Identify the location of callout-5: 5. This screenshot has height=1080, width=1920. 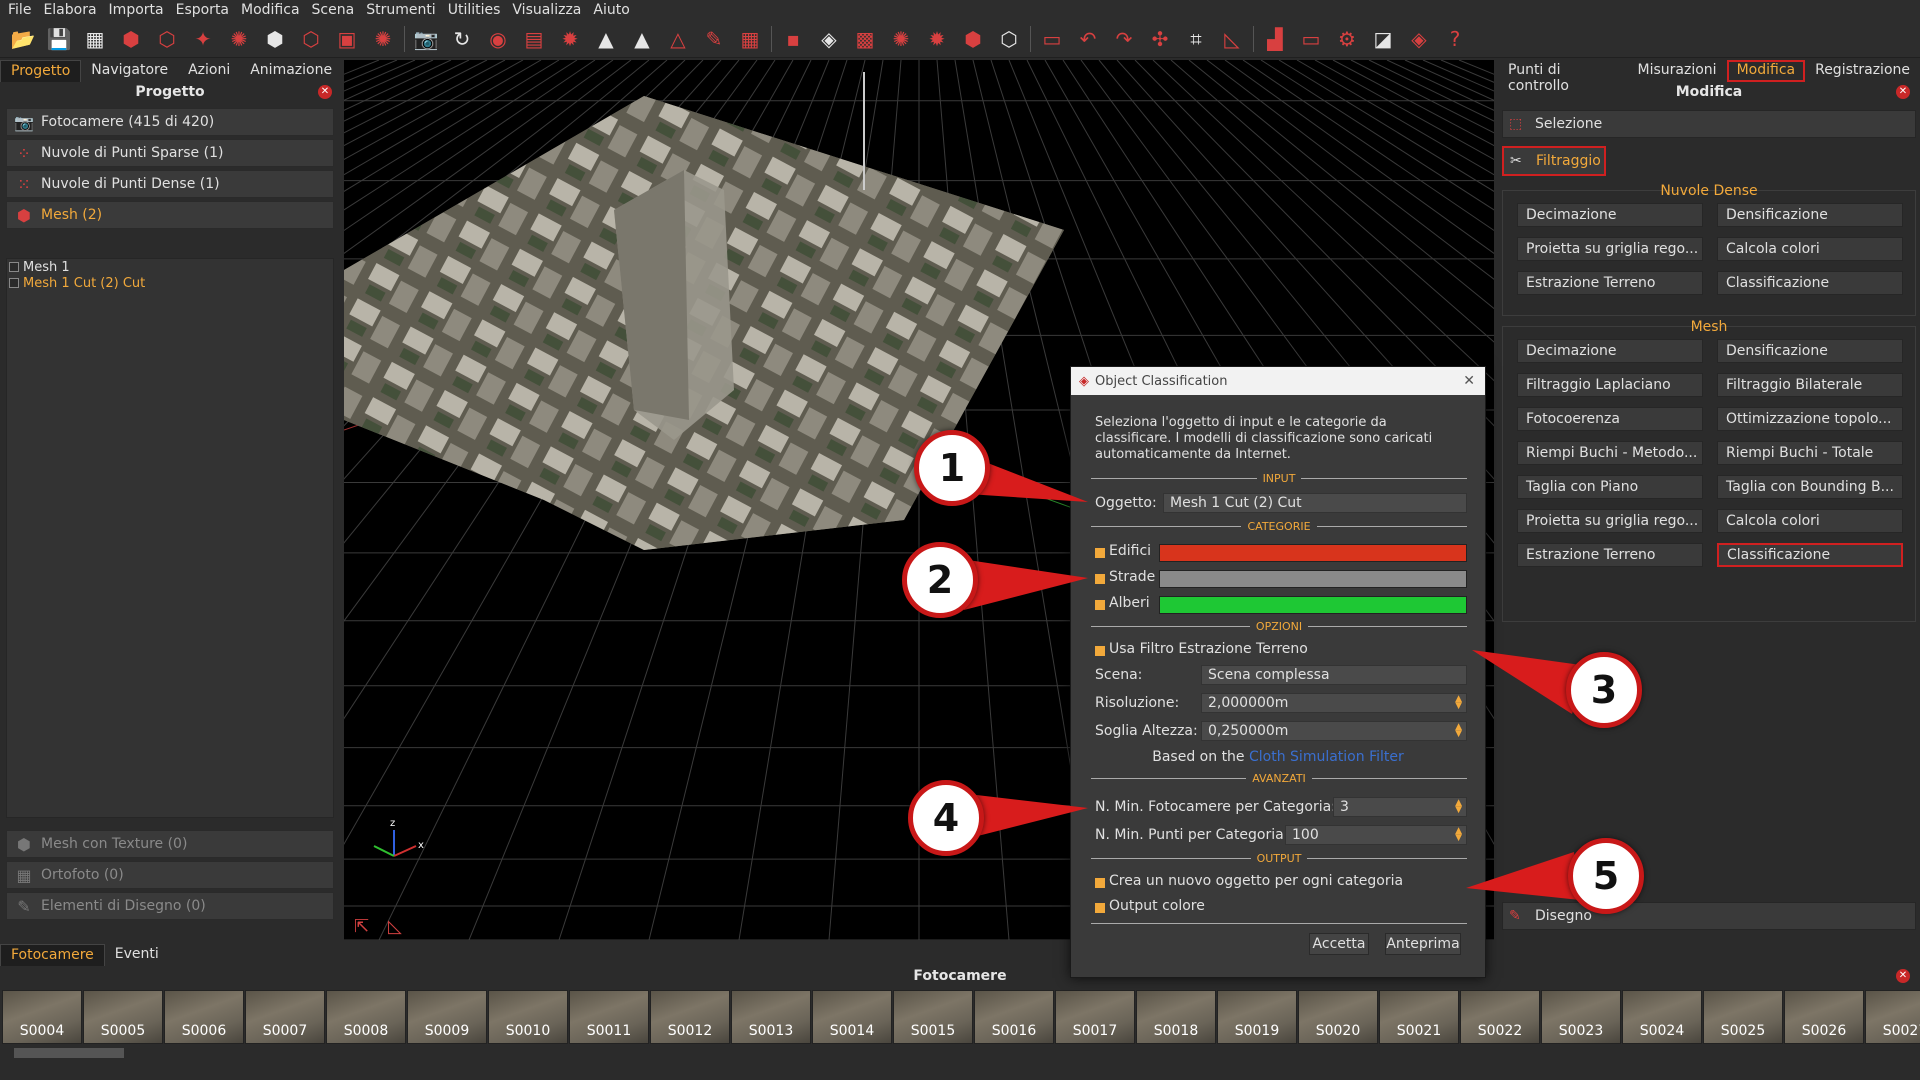
(1606, 876).